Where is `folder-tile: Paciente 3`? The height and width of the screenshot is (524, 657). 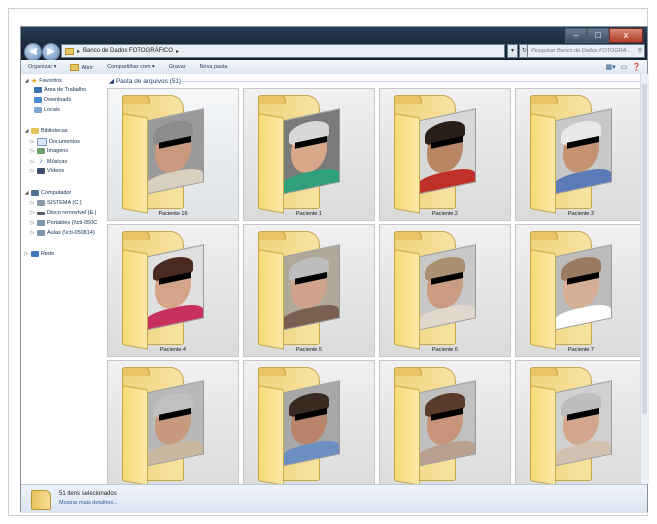 folder-tile: Paciente 3 is located at coordinates (581, 154).